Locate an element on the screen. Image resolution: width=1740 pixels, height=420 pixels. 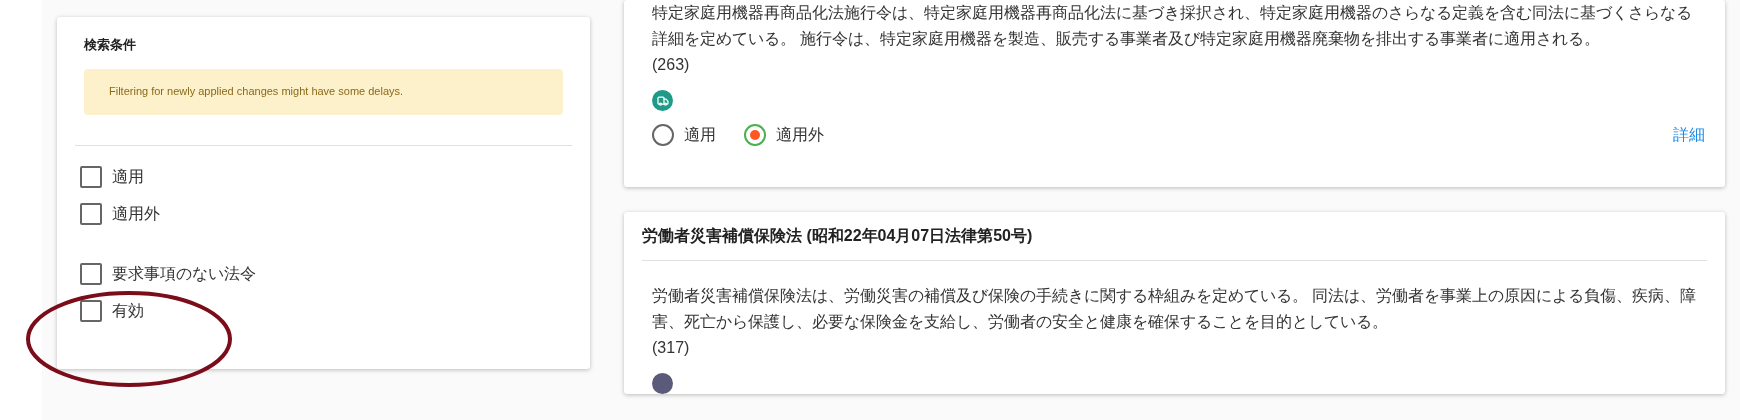
filter-title: 検索条件 is located at coordinates (109, 45).